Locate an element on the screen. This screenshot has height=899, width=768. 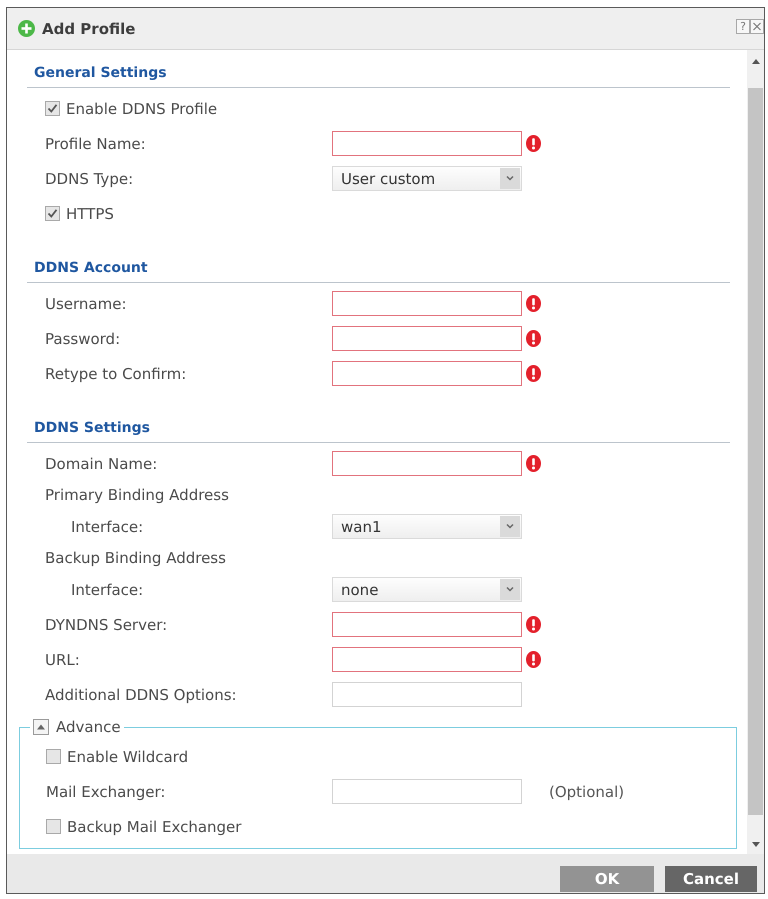
dialog-title: Add Profile is located at coordinates (89, 29).